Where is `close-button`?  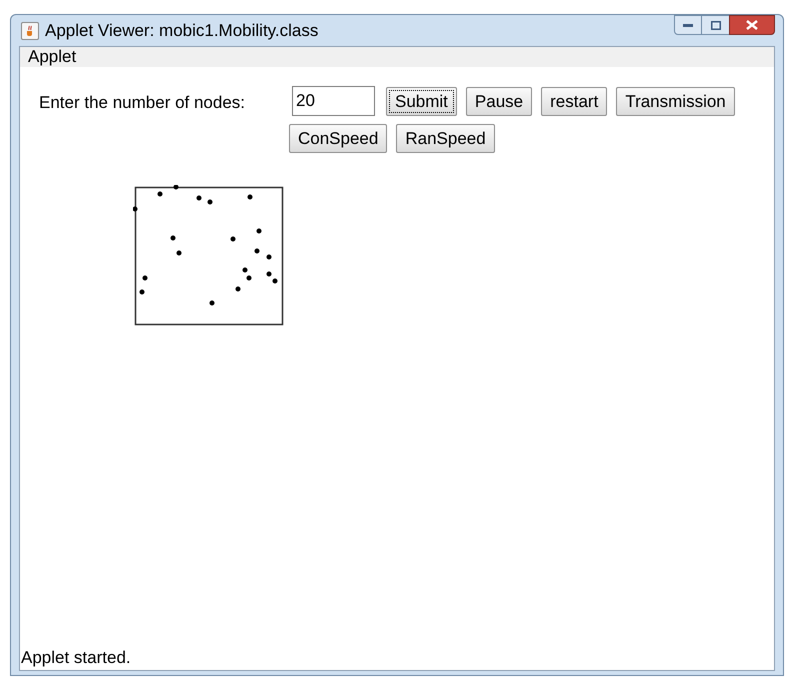 close-button is located at coordinates (752, 25).